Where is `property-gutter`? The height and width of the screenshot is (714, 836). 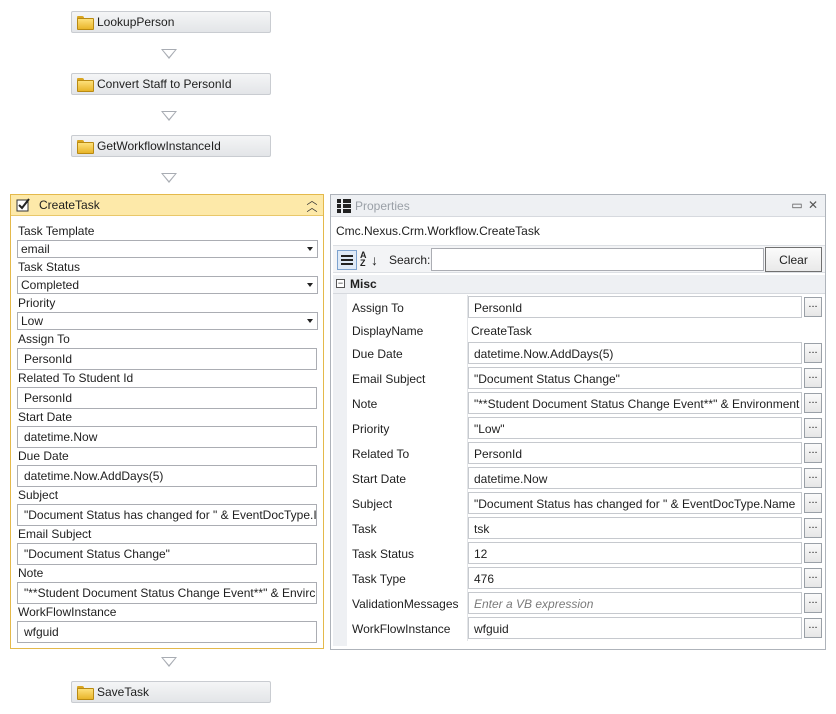 property-gutter is located at coordinates (340, 470).